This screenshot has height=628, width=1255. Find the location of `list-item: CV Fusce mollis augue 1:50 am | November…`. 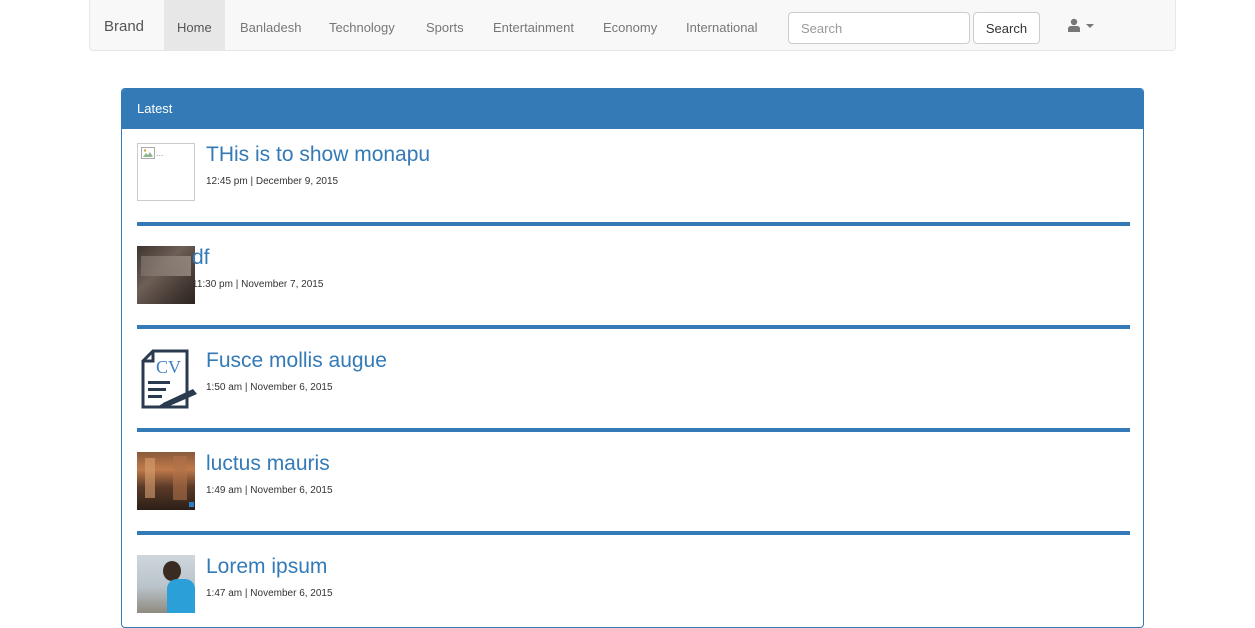

list-item: CV Fusce mollis augue 1:50 am | November… is located at coordinates (633, 383).